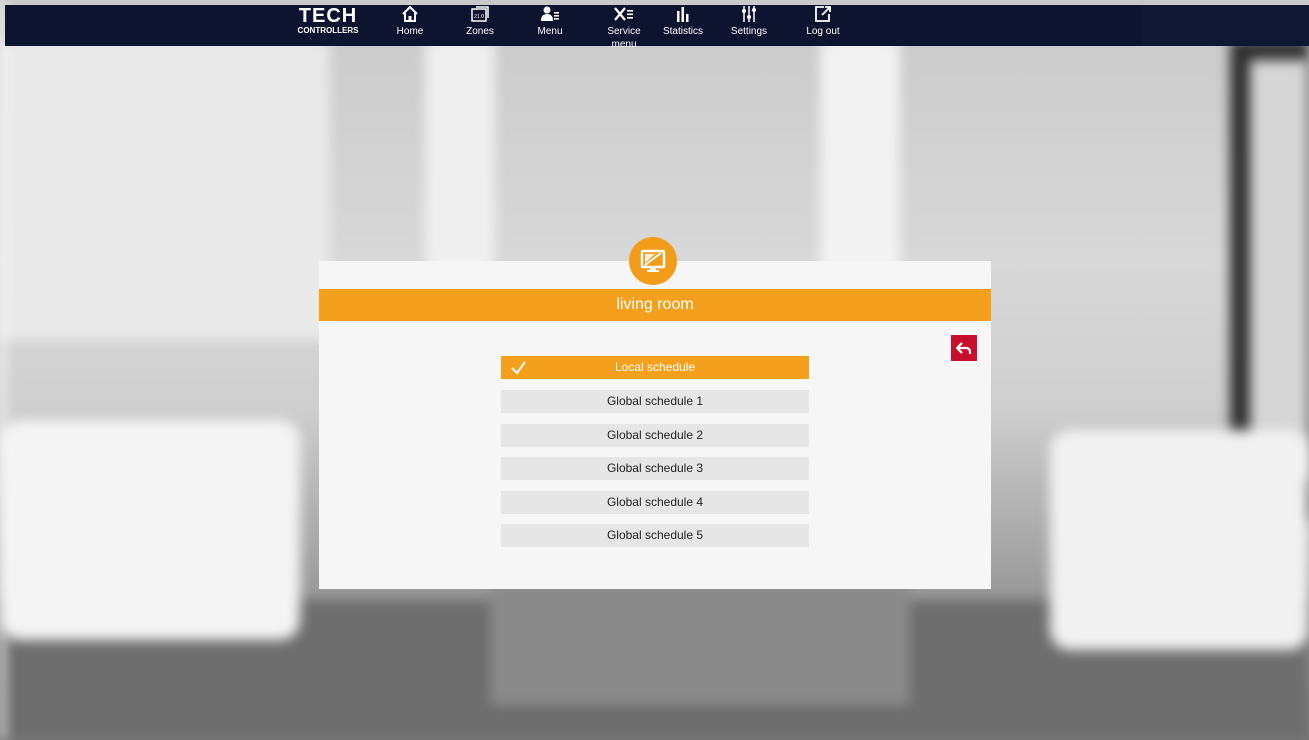  I want to click on statistics-icon, so click(683, 15).